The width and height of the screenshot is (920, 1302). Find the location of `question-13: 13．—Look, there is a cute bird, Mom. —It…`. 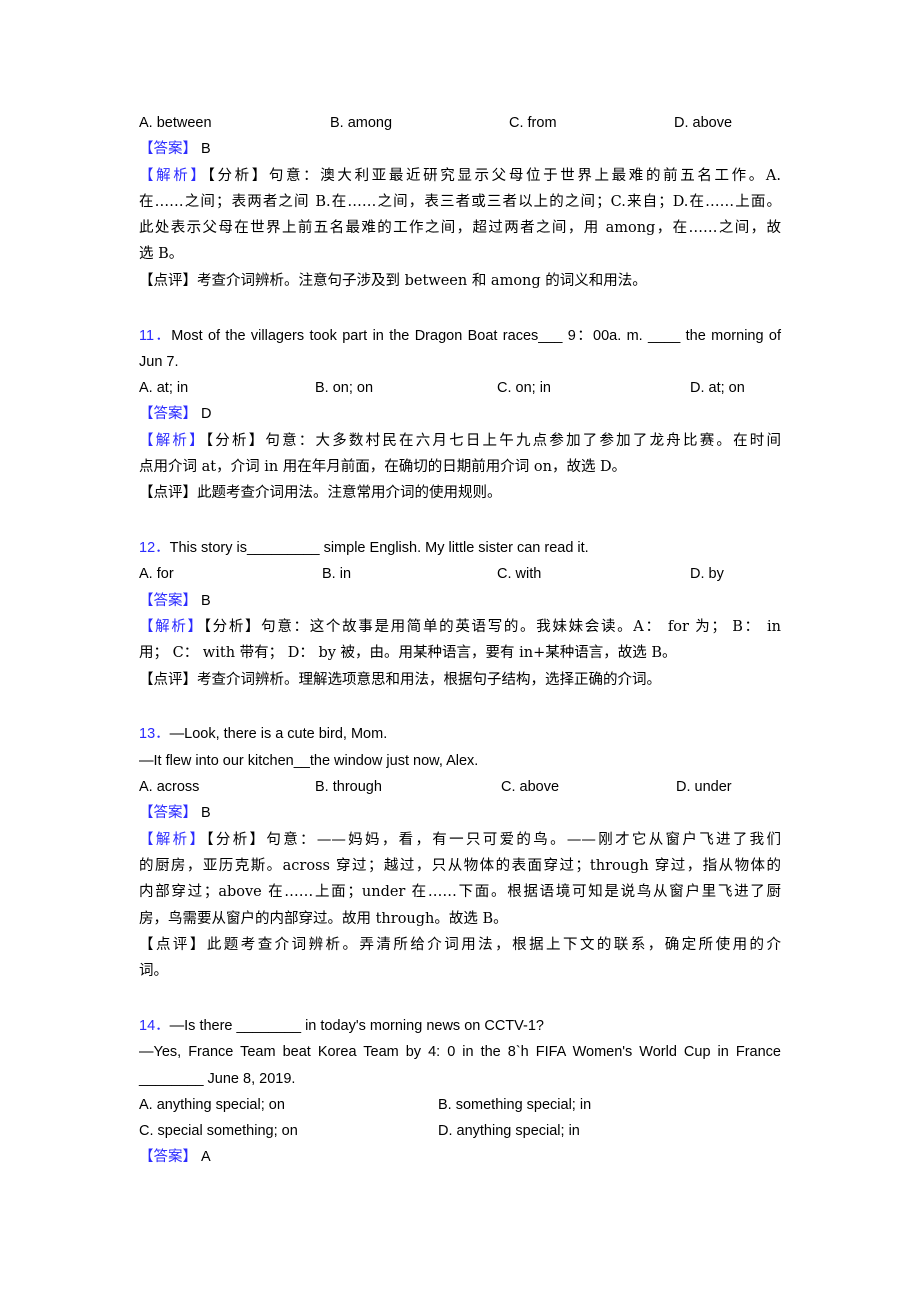

question-13: 13．—Look, there is a cute bird, Mom. —It… is located at coordinates (460, 852).